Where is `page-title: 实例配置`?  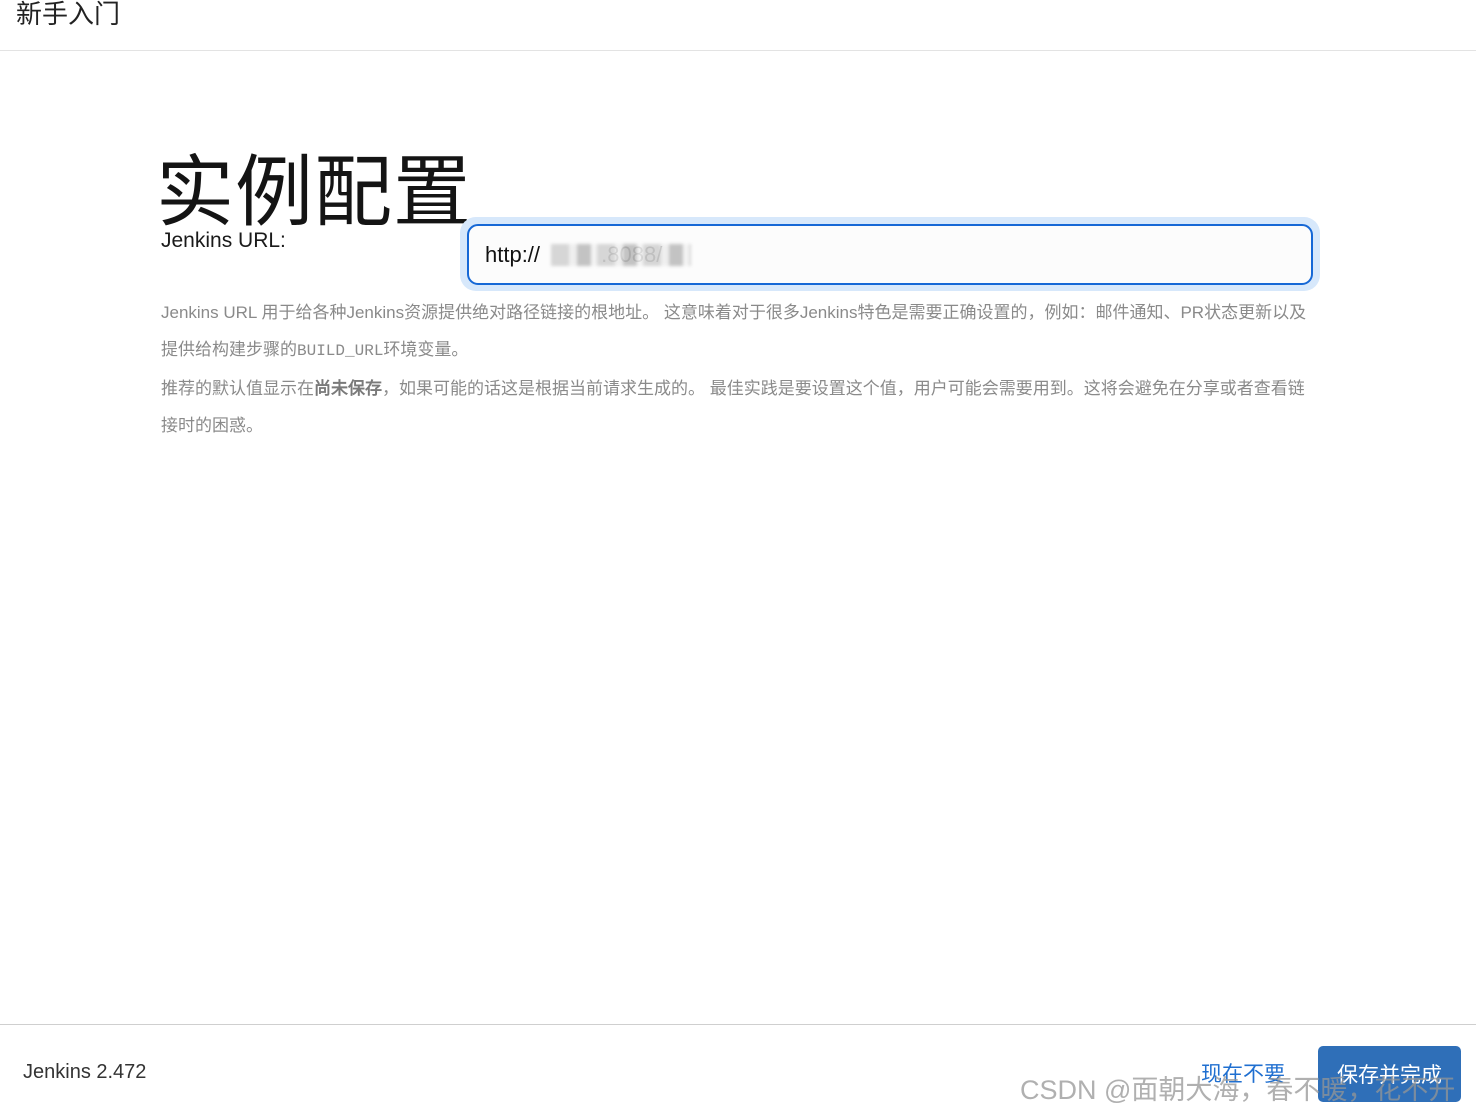 page-title: 实例配置 is located at coordinates (314, 192).